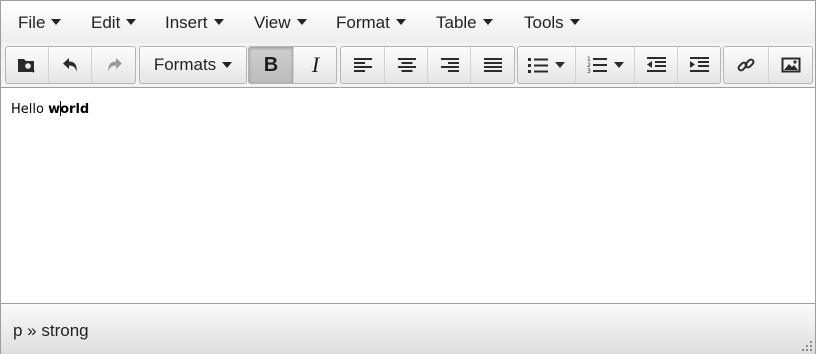 This screenshot has height=354, width=816. I want to click on toolbar-group-history, so click(70, 65).